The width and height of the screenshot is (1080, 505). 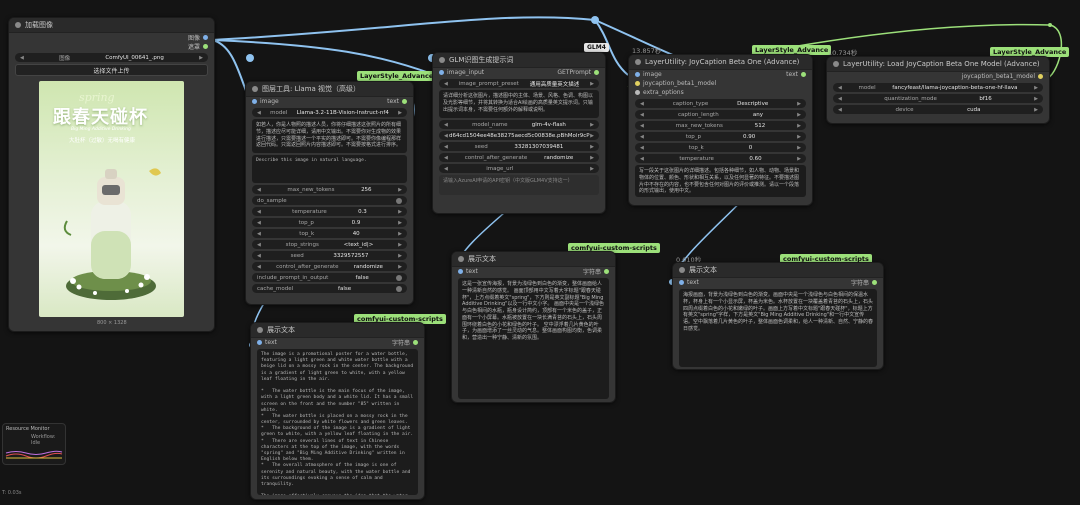 What do you see at coordinates (519, 168) in the screenshot?
I see `widget-image-url: ◀ image_url ▶` at bounding box center [519, 168].